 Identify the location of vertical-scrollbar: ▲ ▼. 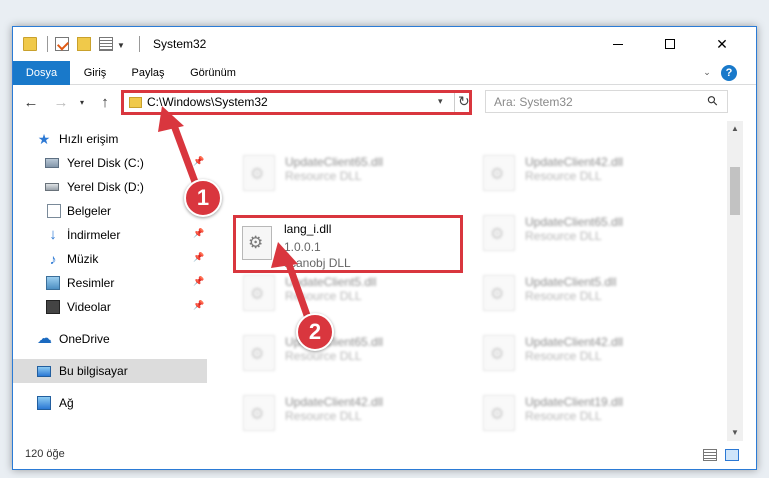
(735, 281).